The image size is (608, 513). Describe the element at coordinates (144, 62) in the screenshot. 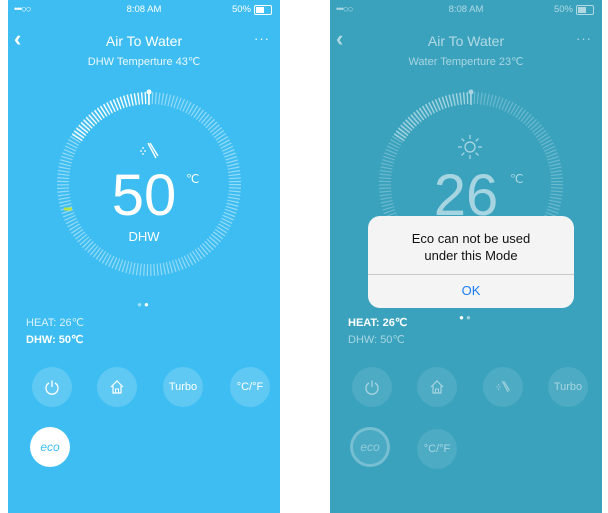

I see `dhw-temperature-subtitle: DHW Temperture 43℃` at that location.